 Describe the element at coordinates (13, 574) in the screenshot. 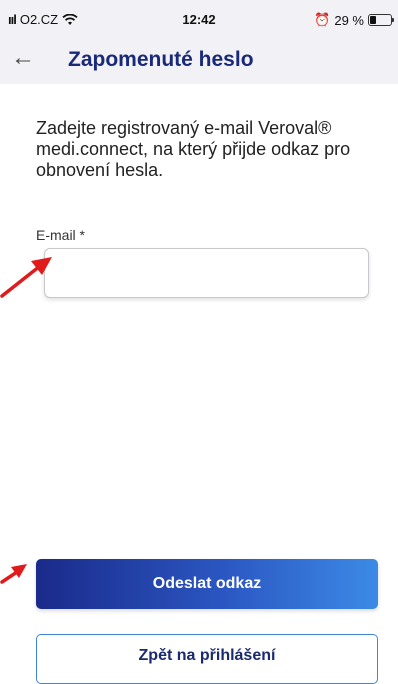

I see `annotation-arrow-icon` at that location.